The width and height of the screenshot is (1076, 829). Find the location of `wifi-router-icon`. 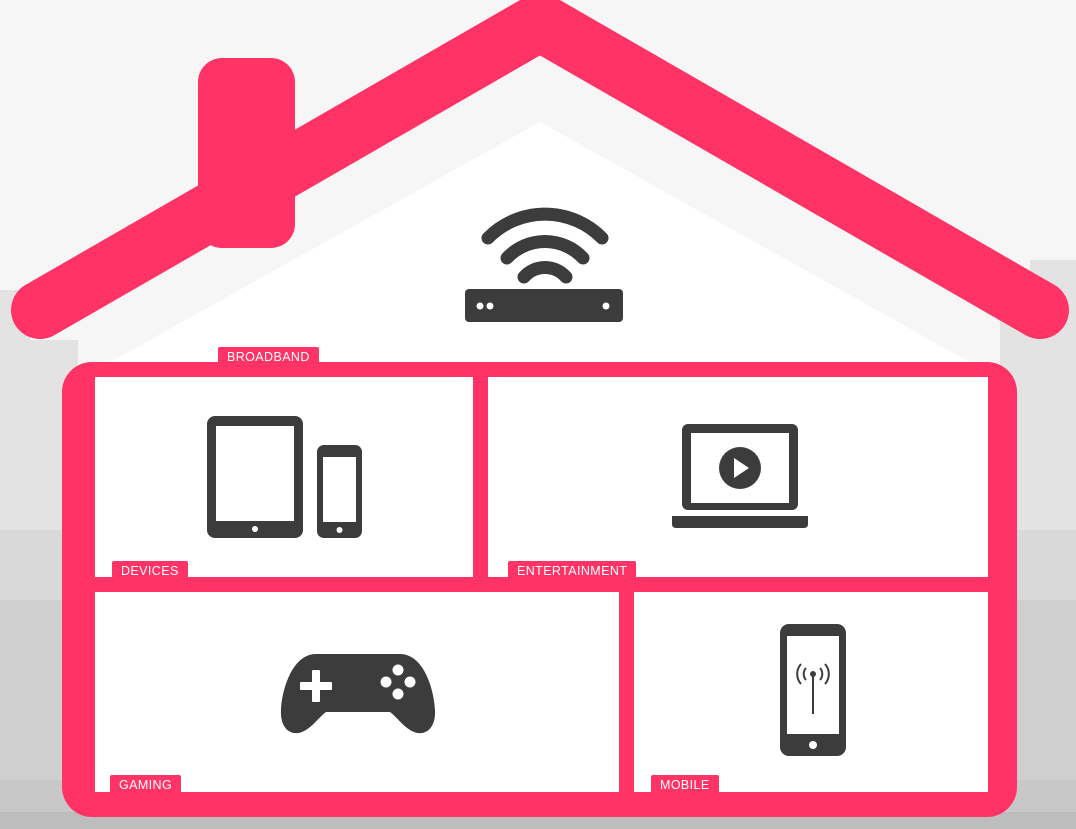

wifi-router-icon is located at coordinates (544, 264).